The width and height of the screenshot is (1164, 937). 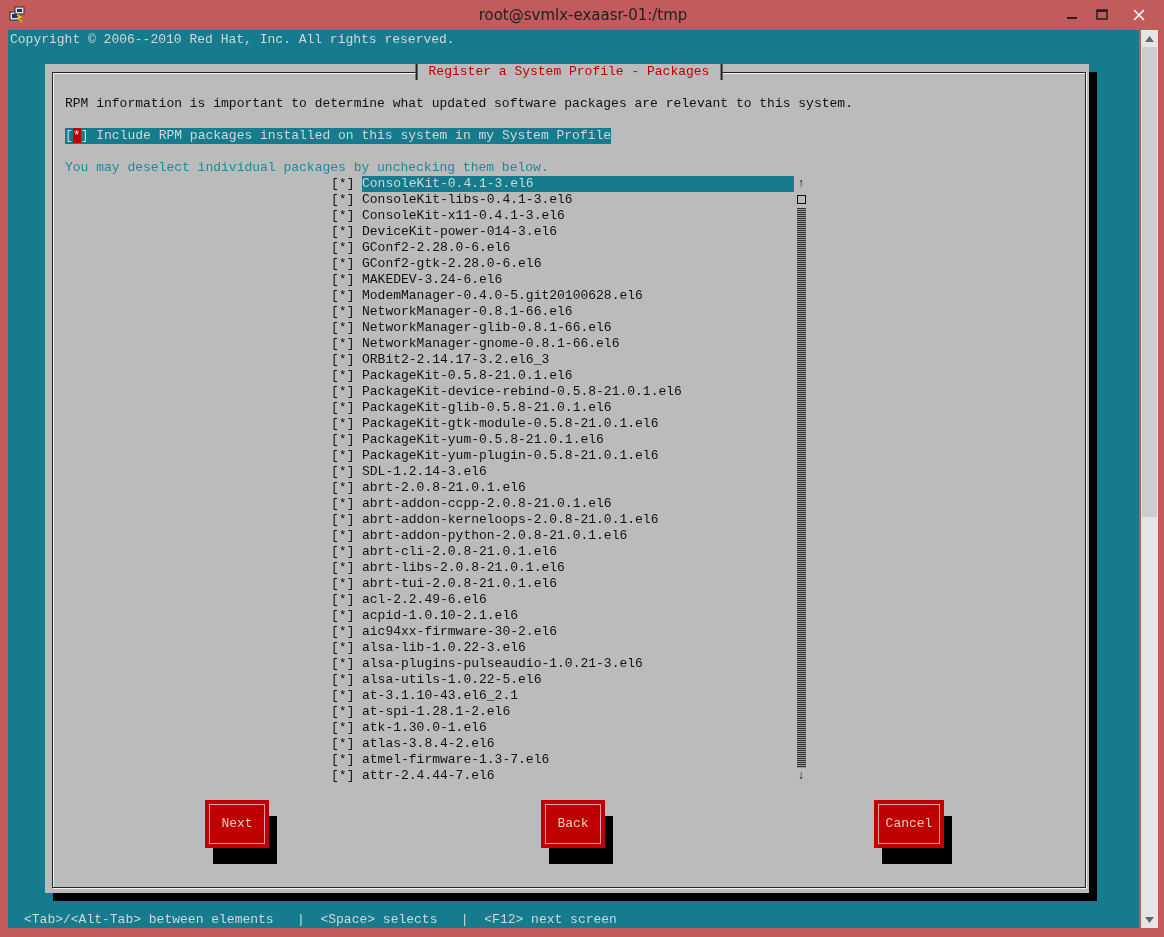 What do you see at coordinates (578, 216) in the screenshot?
I see `package-item: ConsoleKit-x11-0.4.1-3.el6` at bounding box center [578, 216].